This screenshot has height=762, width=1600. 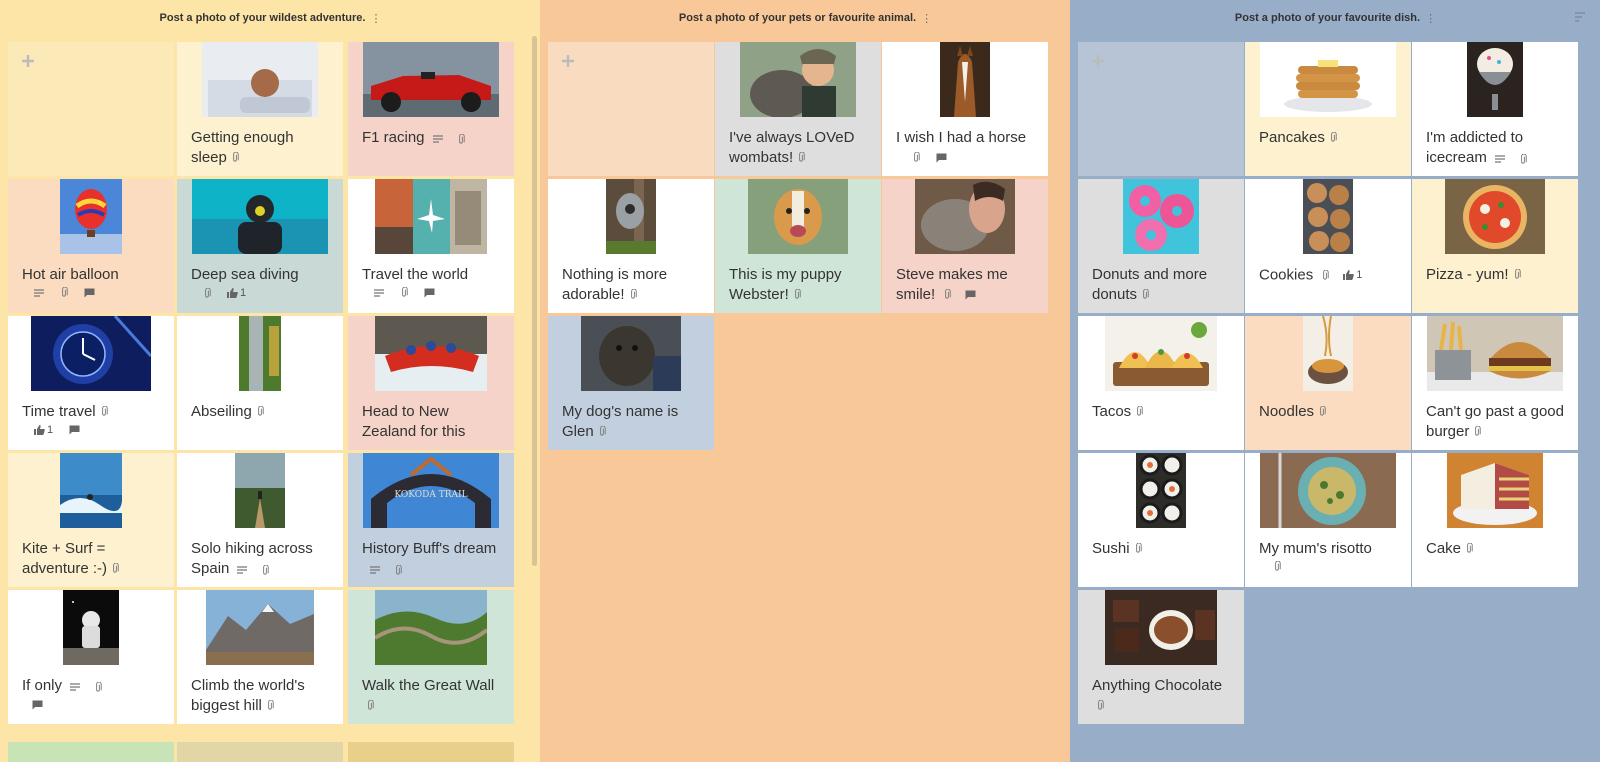 I want to click on card: Travel the world, so click(x=431, y=246).